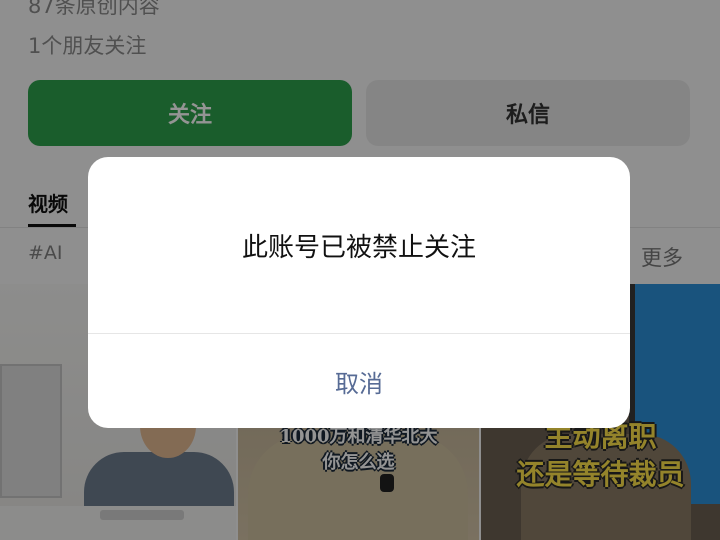 This screenshot has height=540, width=720. I want to click on dialog-message: 此账号已被禁止关注, so click(358, 247).